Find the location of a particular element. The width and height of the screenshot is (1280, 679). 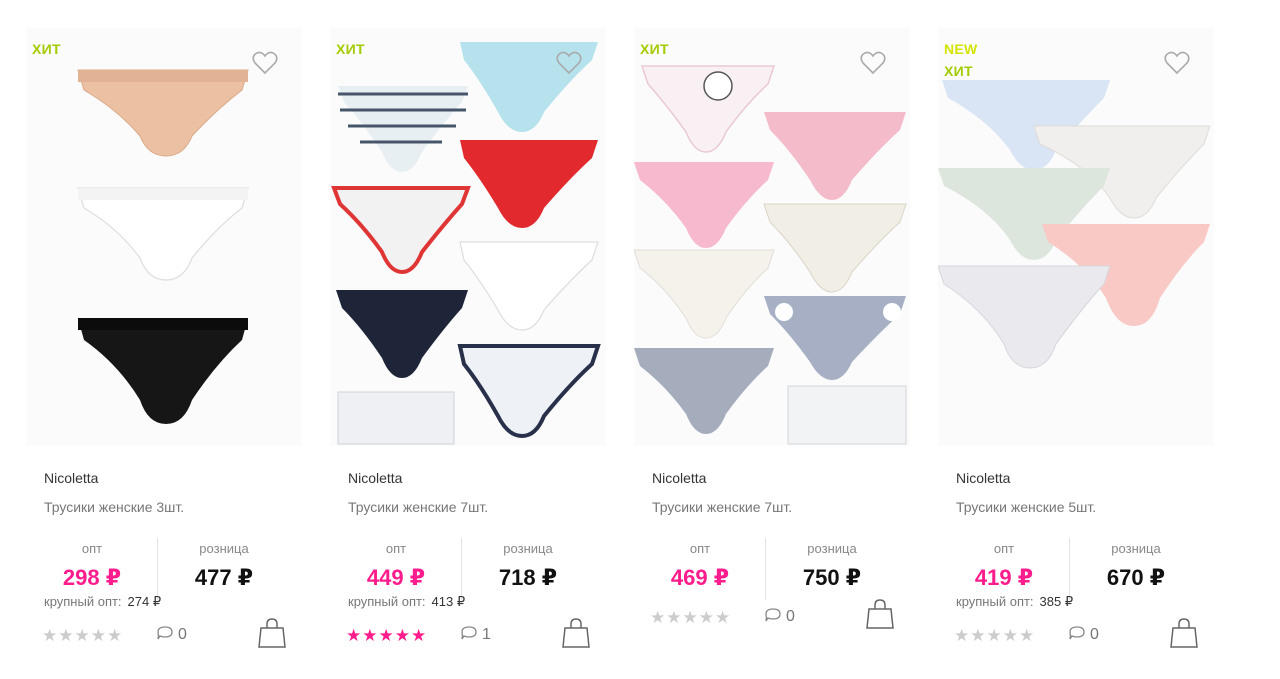

bulk-price: крупный опт: 274 ₽ is located at coordinates (102, 602).